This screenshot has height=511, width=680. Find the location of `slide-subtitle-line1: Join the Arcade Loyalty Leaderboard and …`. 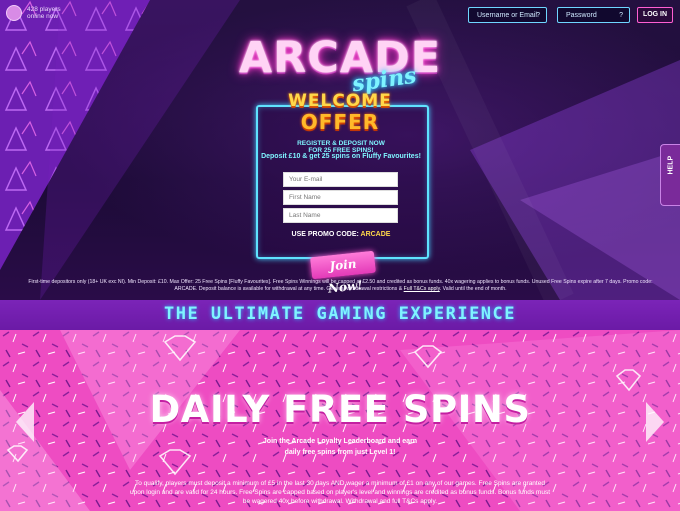

slide-subtitle-line1: Join the Arcade Loyalty Leaderboard and … is located at coordinates (340, 441).